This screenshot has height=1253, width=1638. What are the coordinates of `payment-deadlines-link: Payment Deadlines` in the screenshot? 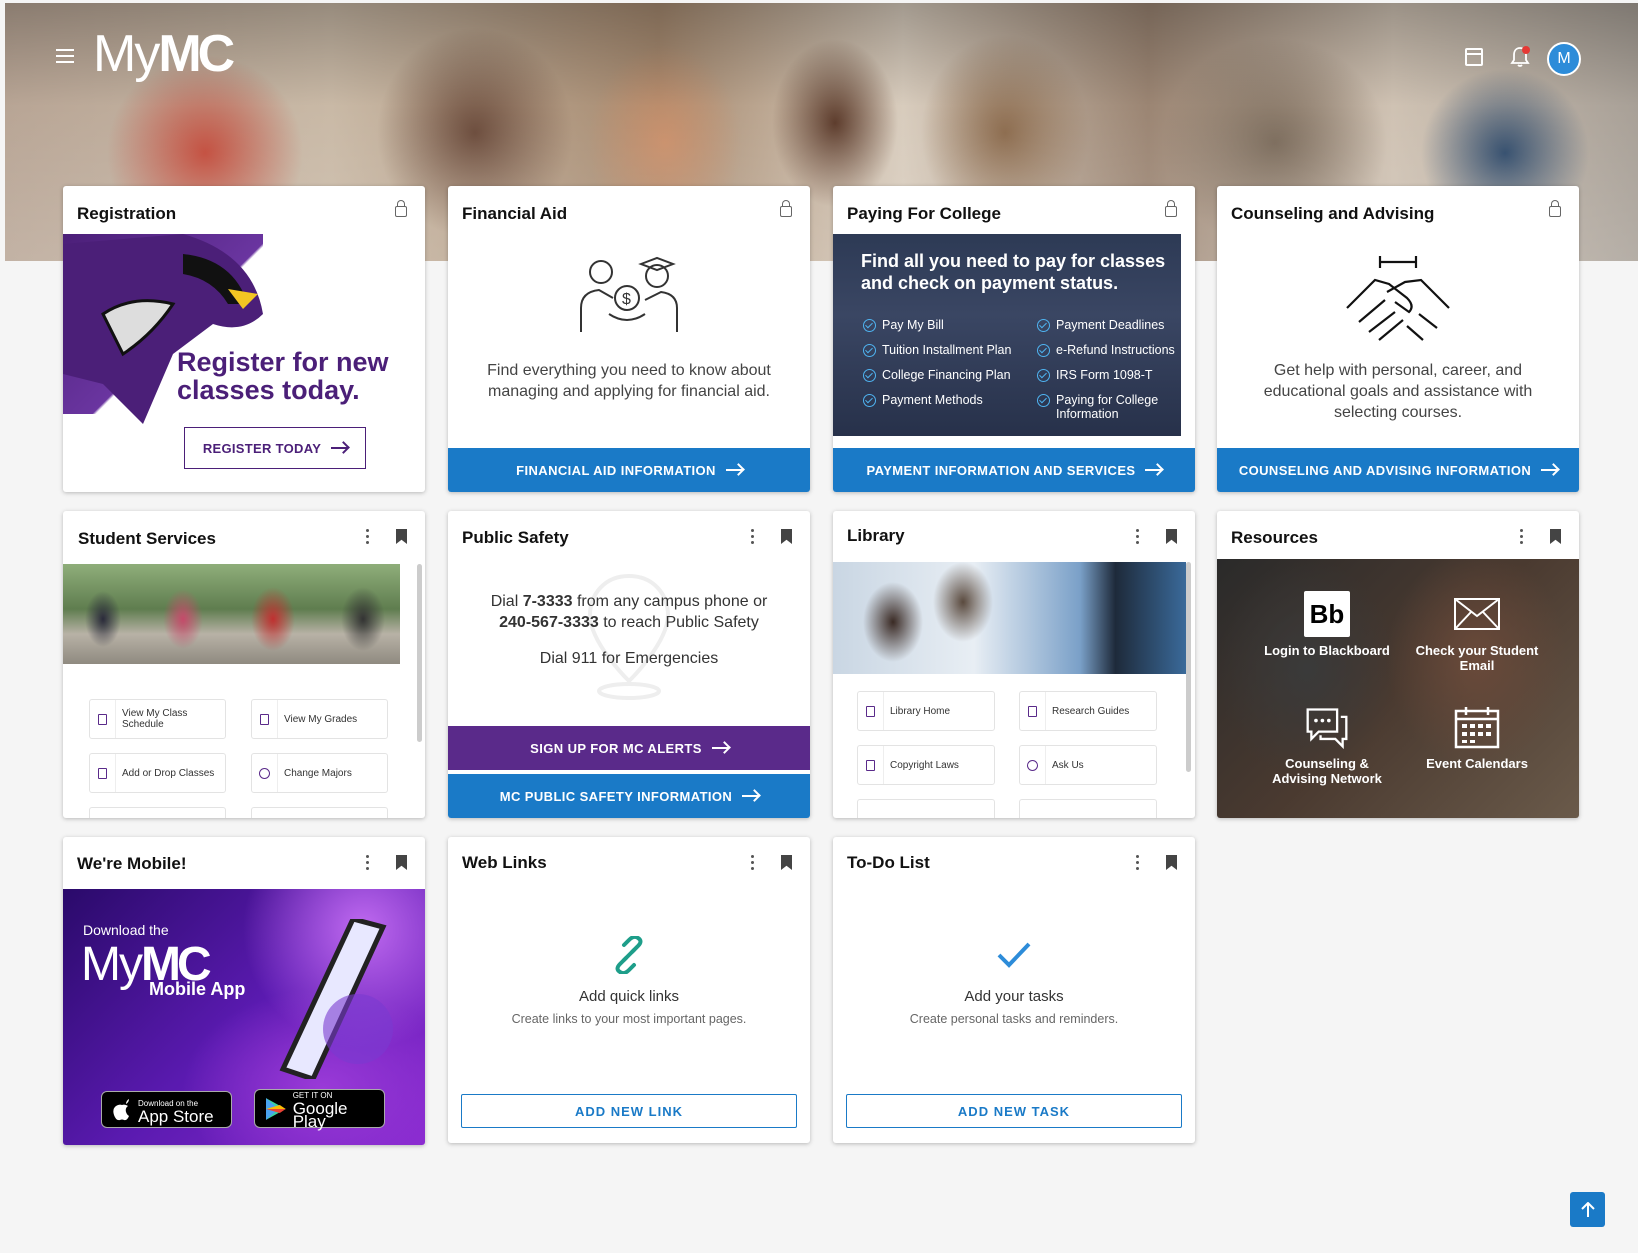 It's located at (1100, 325).